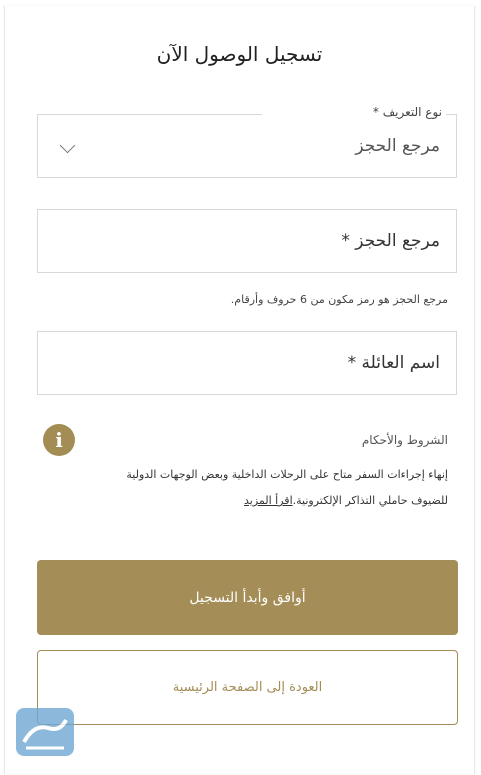 The height and width of the screenshot is (775, 481). What do you see at coordinates (407, 112) in the screenshot?
I see `id-type-label: نوع التعريف *` at bounding box center [407, 112].